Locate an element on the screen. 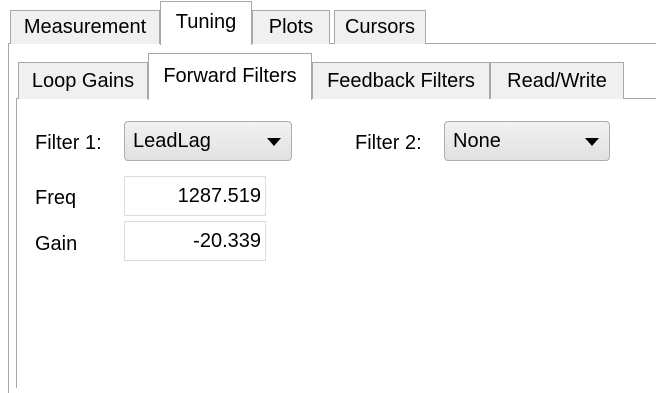 The image size is (656, 393). tab-read-write: Read/Write is located at coordinates (557, 80).